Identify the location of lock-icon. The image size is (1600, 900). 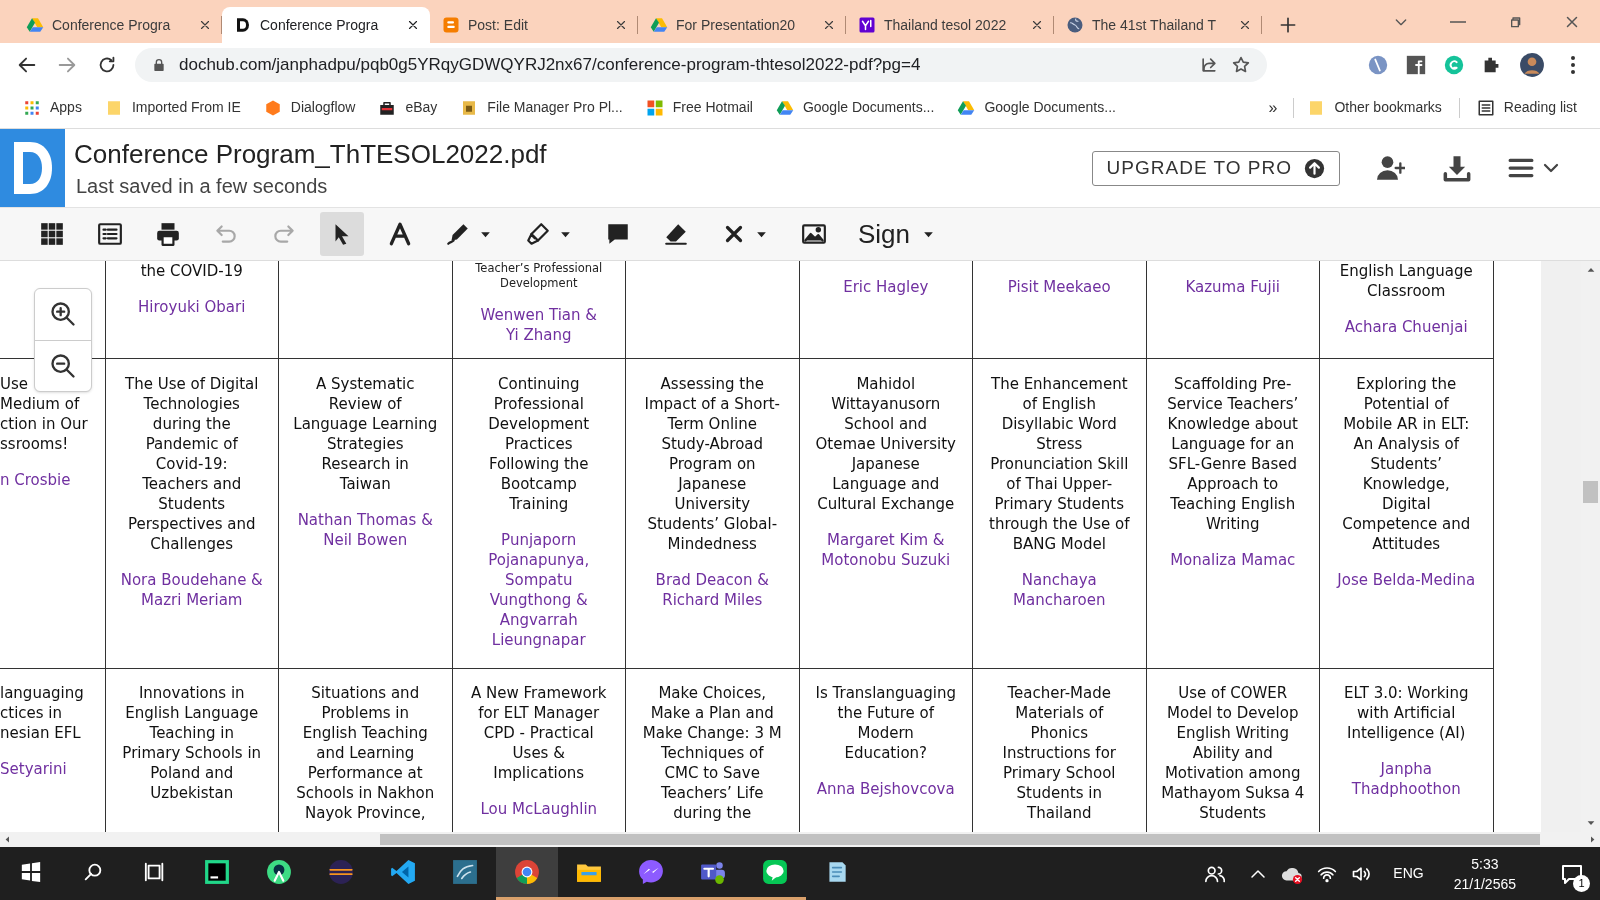
(159, 65).